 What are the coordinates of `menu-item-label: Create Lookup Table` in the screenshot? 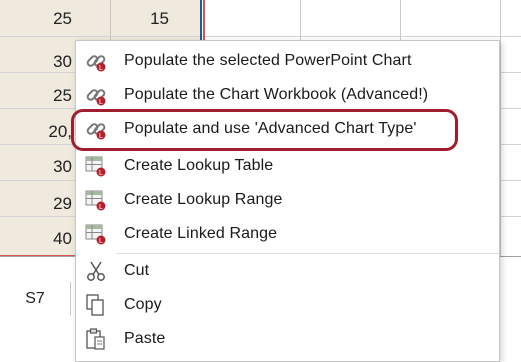 It's located at (199, 165).